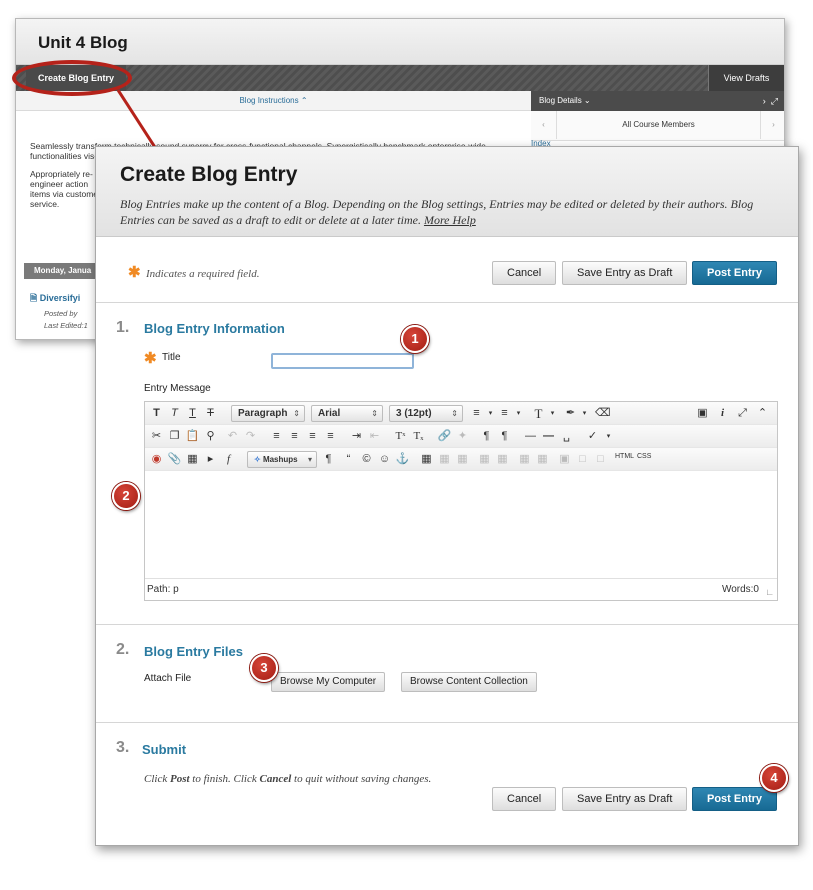 The width and height of the screenshot is (813, 890). What do you see at coordinates (566, 436) in the screenshot?
I see `nonbreaking-space-icon: ␣` at bounding box center [566, 436].